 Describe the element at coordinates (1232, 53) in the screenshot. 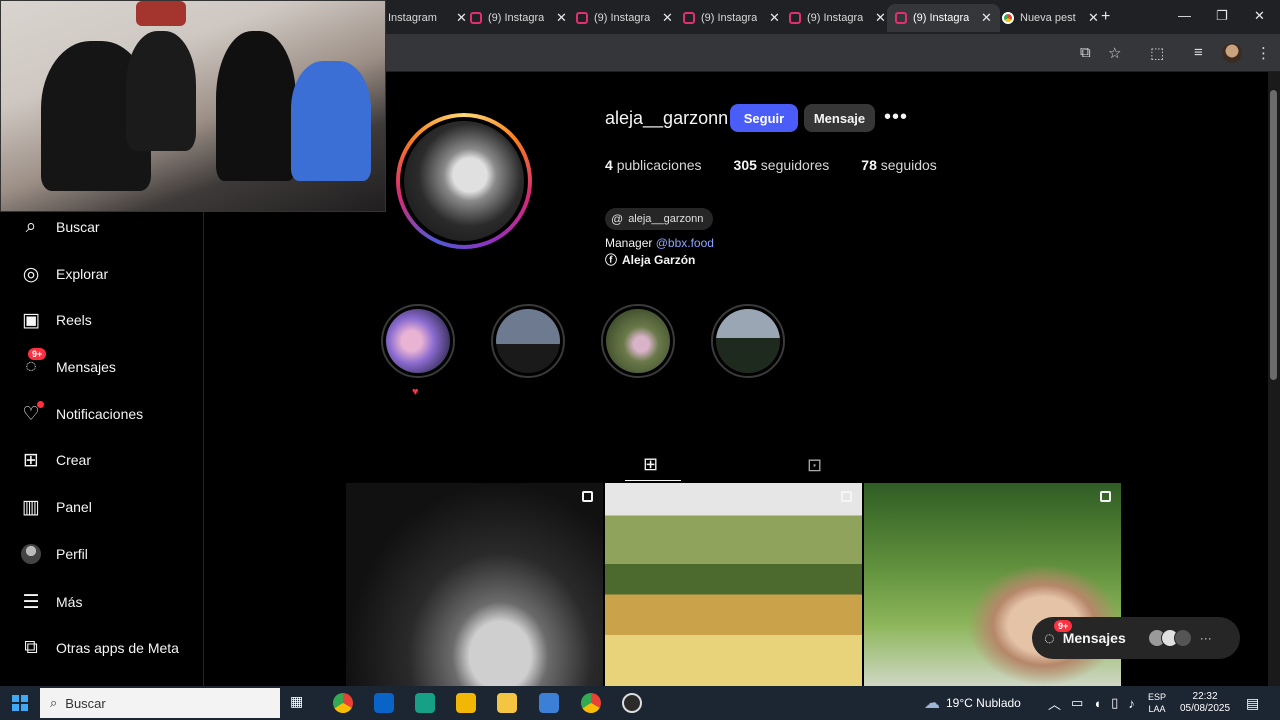

I see `browser-profile-avatar` at that location.